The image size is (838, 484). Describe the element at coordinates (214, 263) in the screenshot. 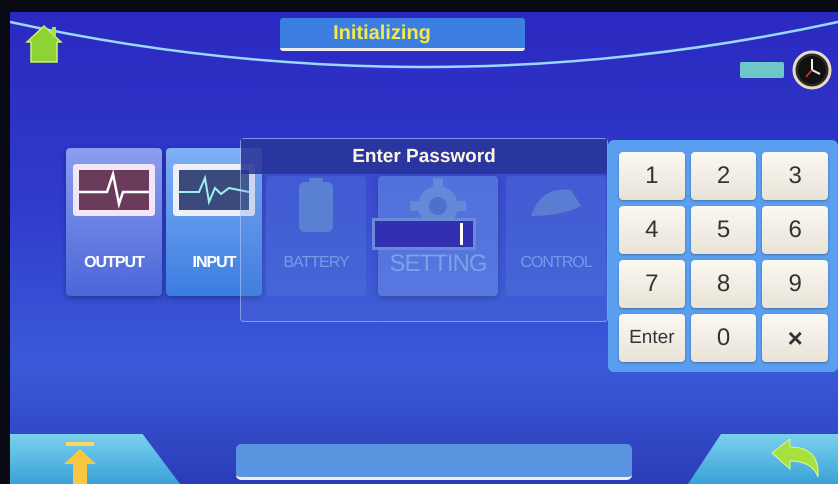

I see `menu-label: INPUT` at that location.